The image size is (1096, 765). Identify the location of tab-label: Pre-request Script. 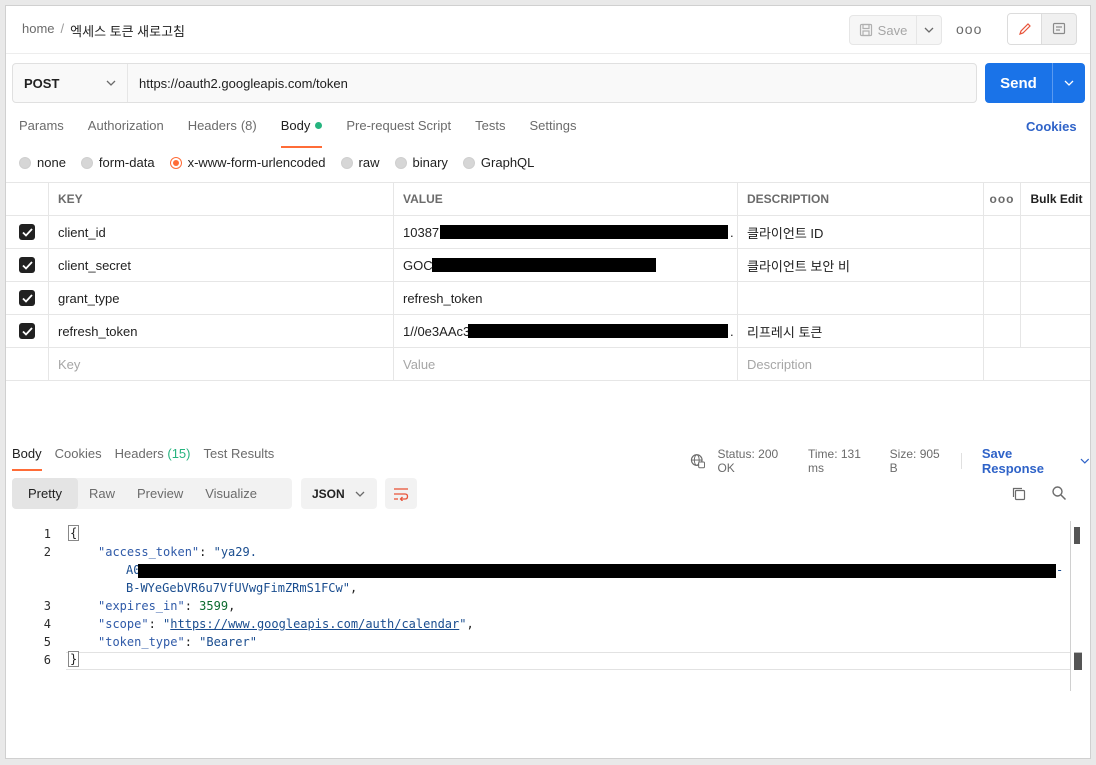
(399, 125).